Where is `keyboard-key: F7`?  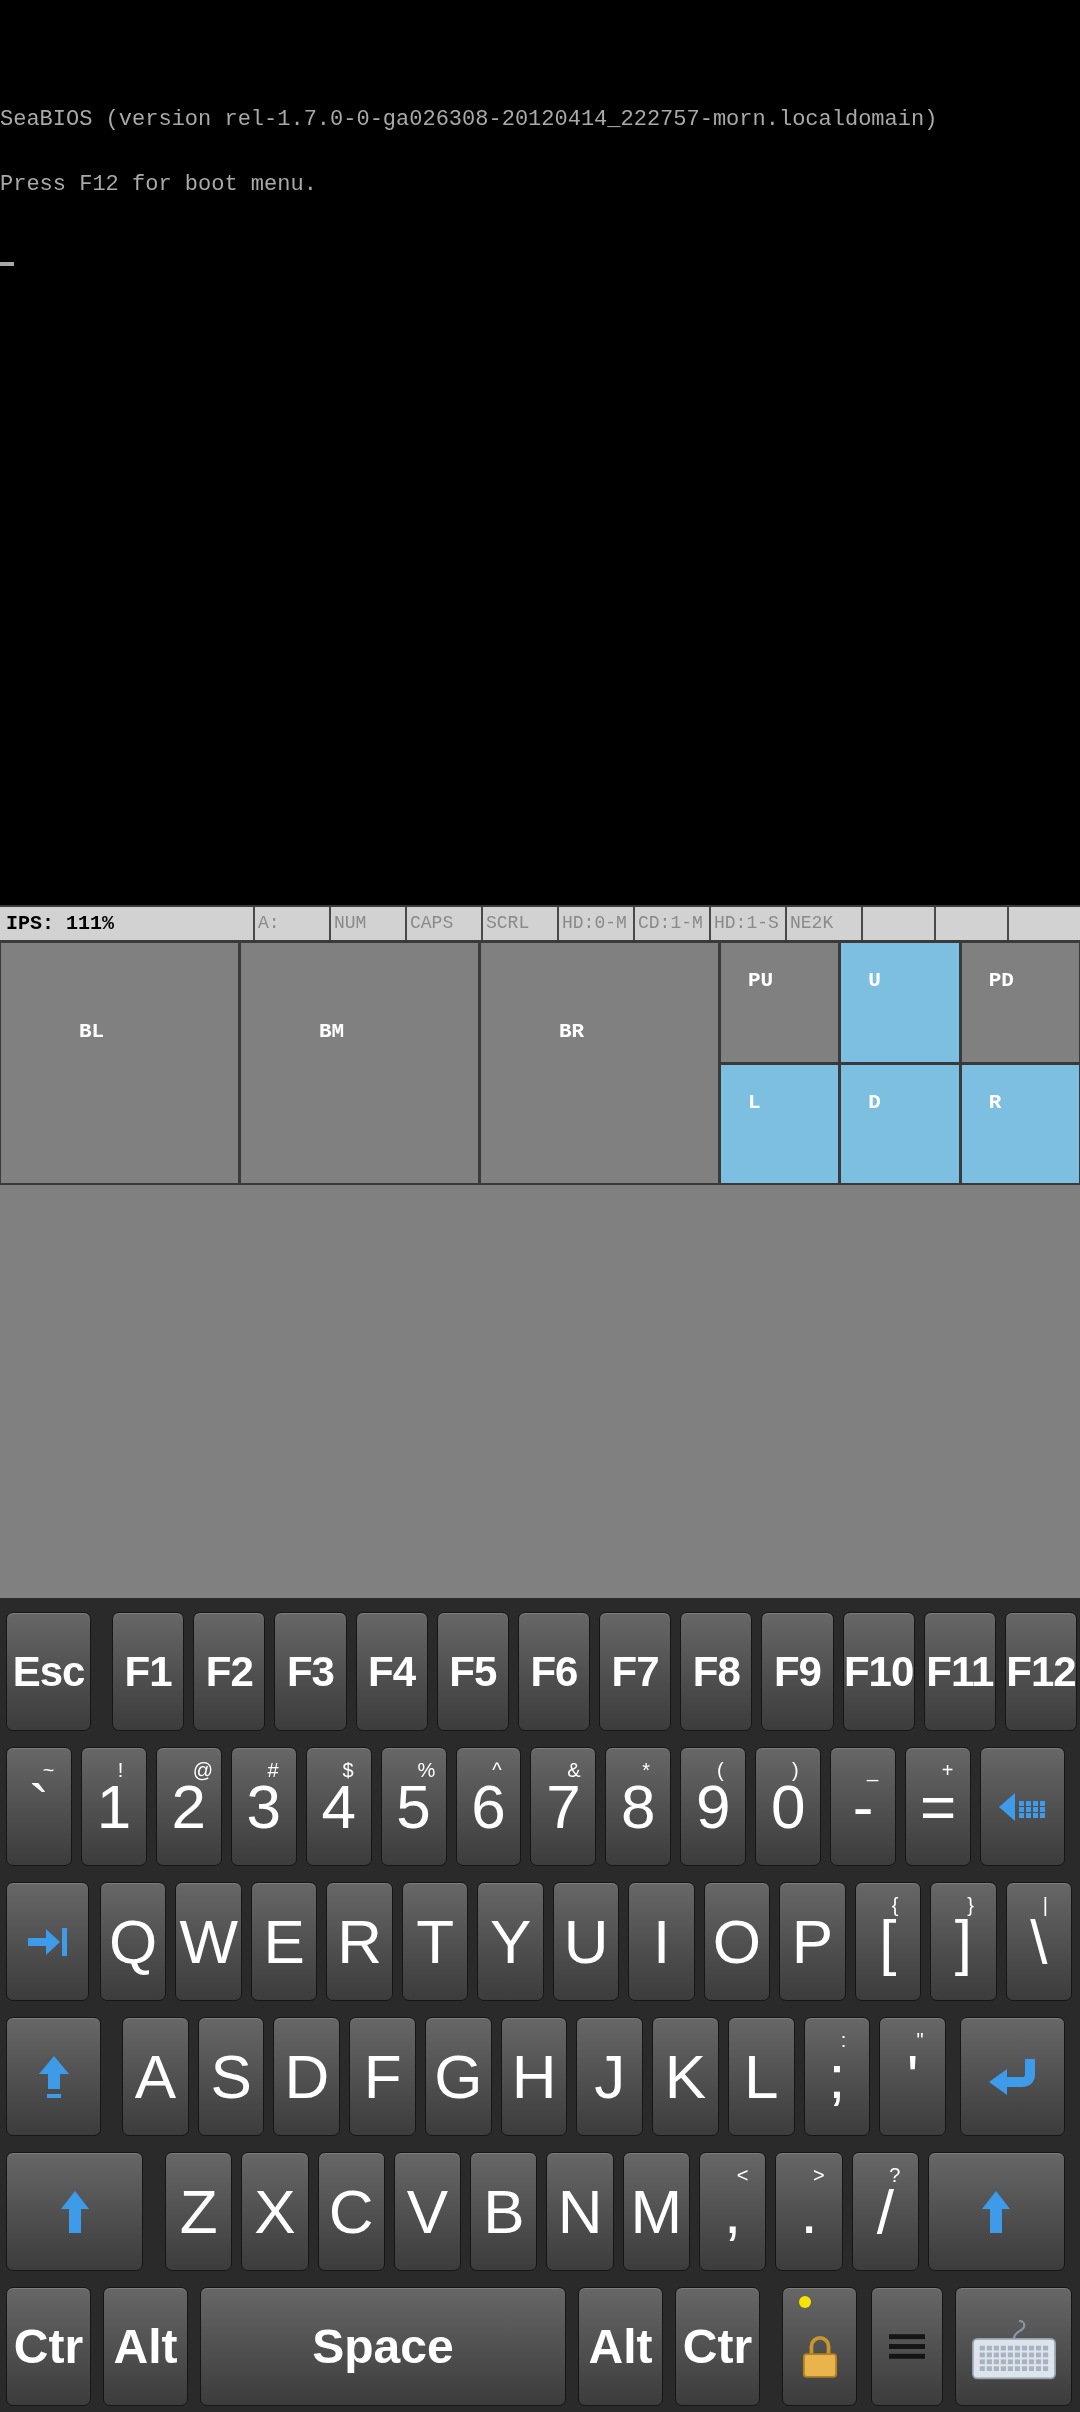
keyboard-key: F7 is located at coordinates (635, 1671).